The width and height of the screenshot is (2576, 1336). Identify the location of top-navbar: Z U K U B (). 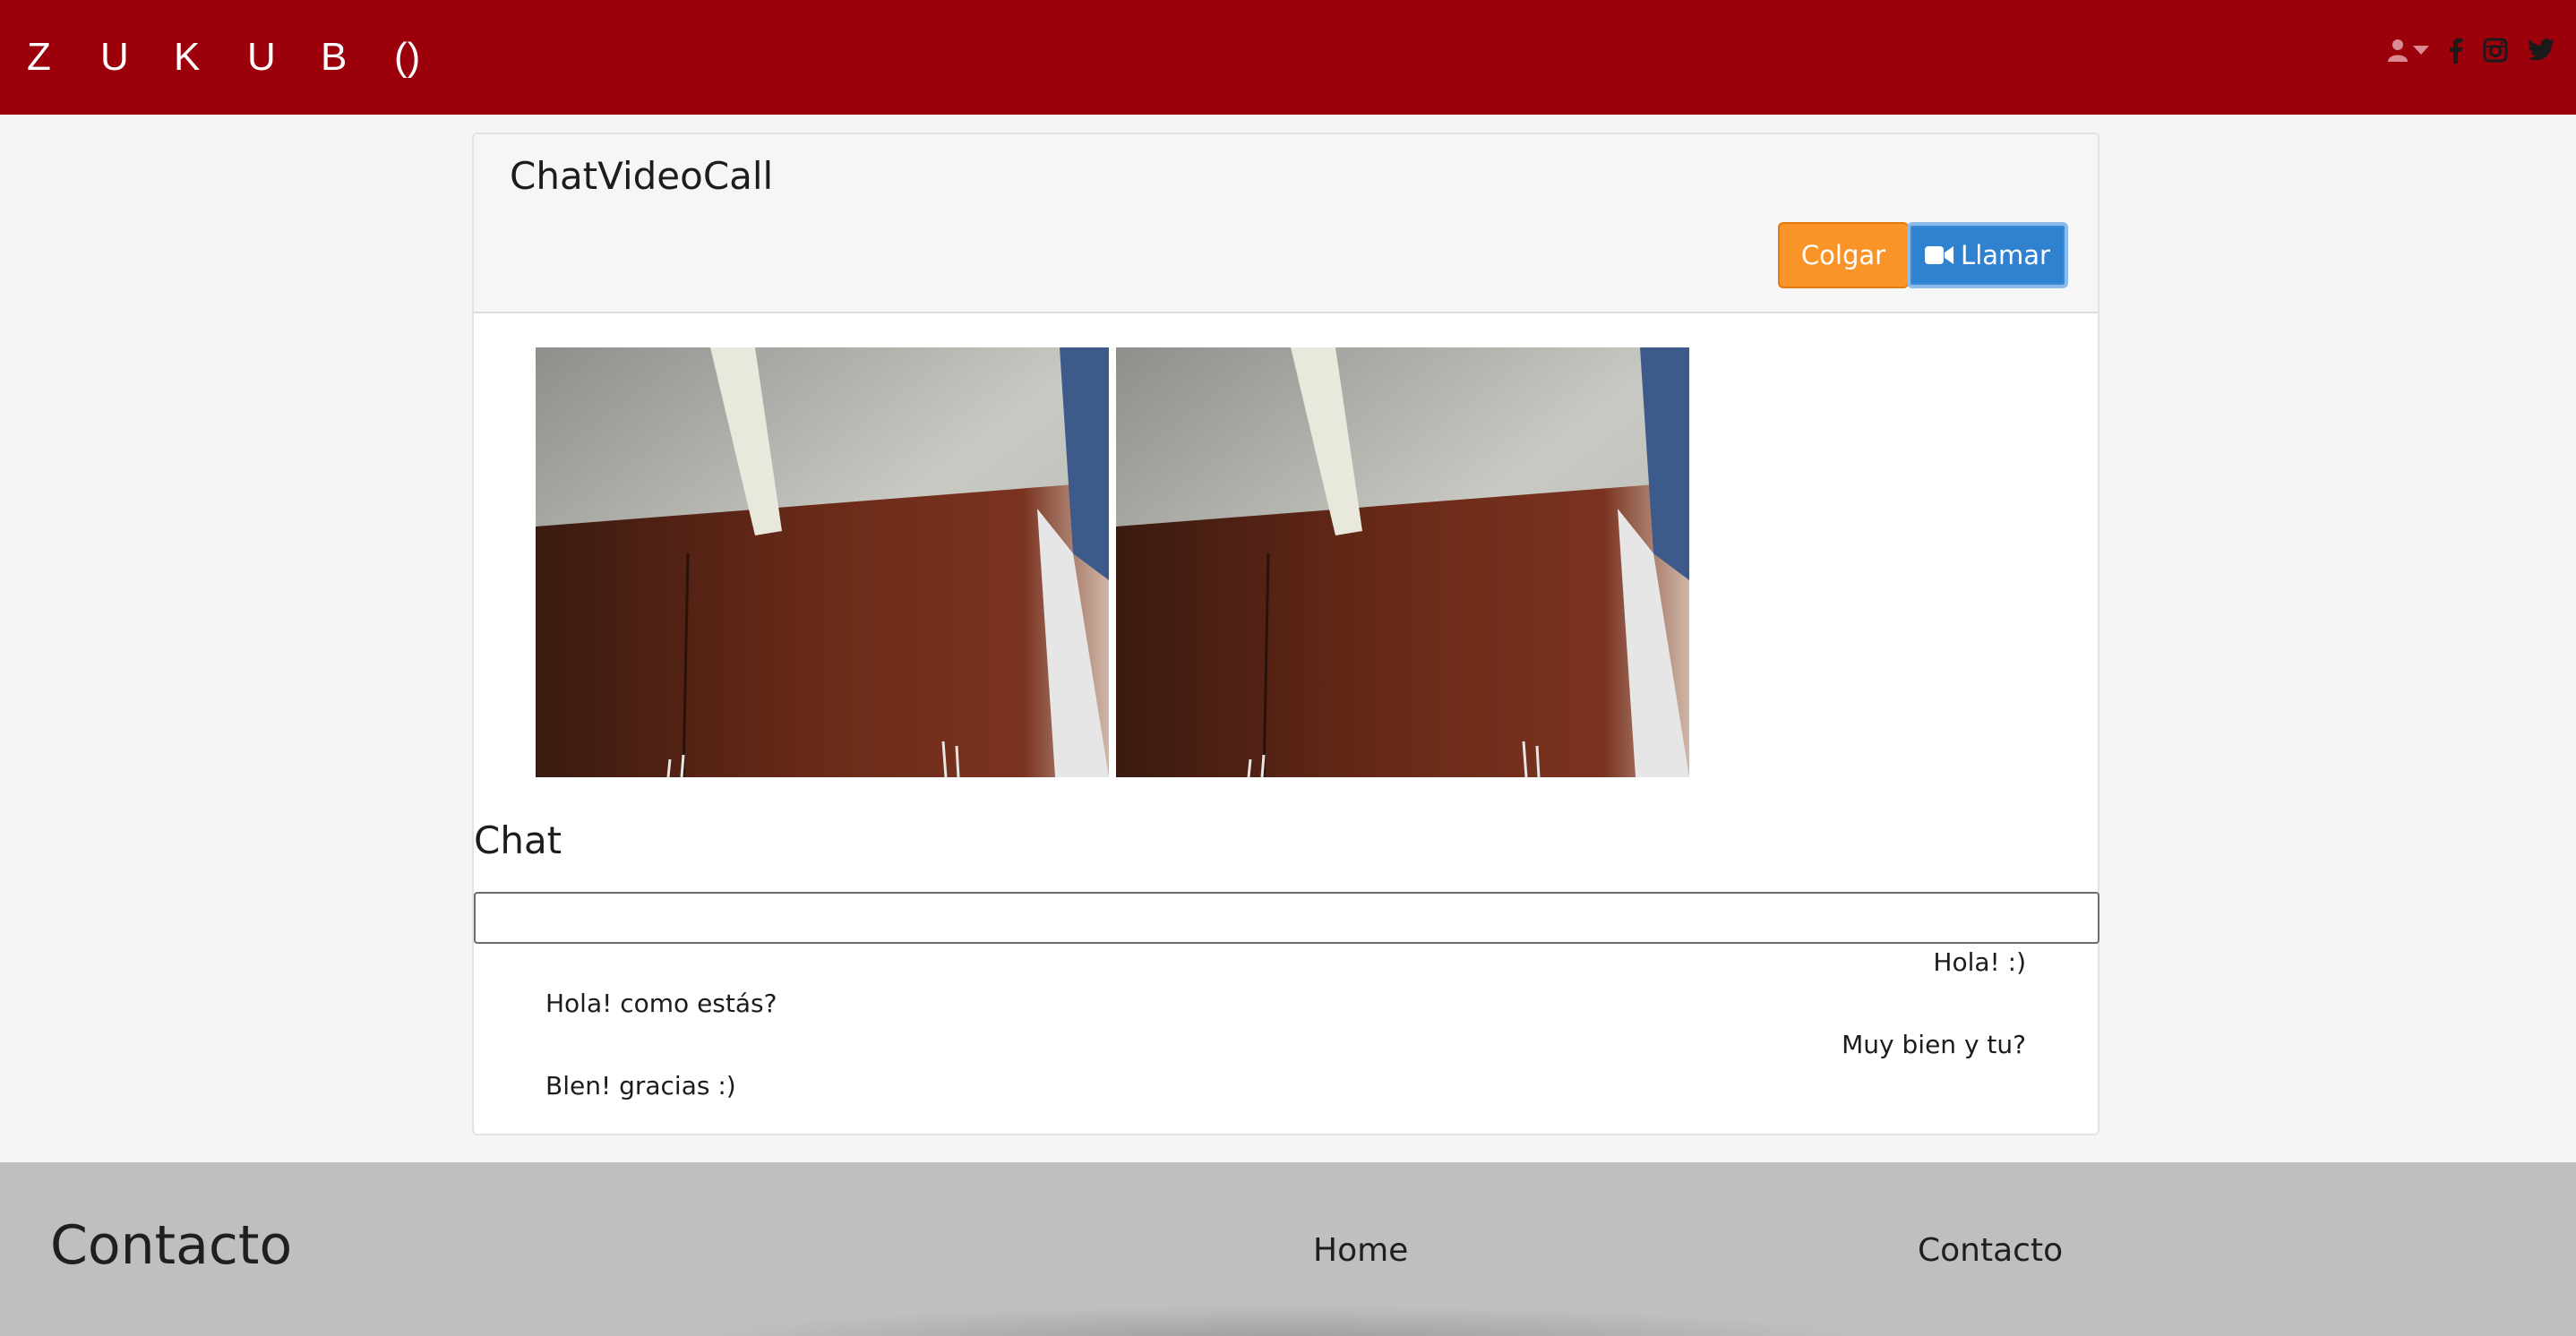
(1288, 58).